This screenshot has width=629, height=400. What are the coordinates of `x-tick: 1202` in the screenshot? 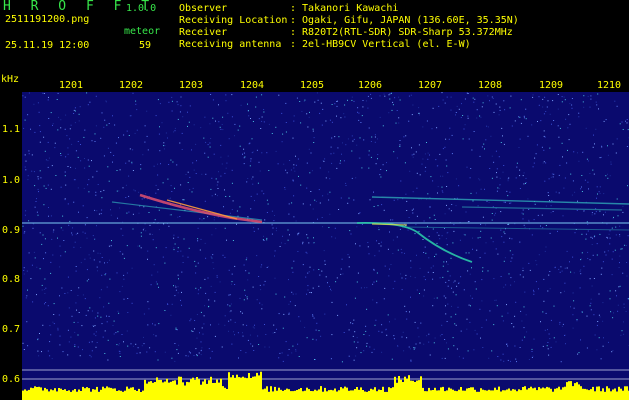 It's located at (131, 85).